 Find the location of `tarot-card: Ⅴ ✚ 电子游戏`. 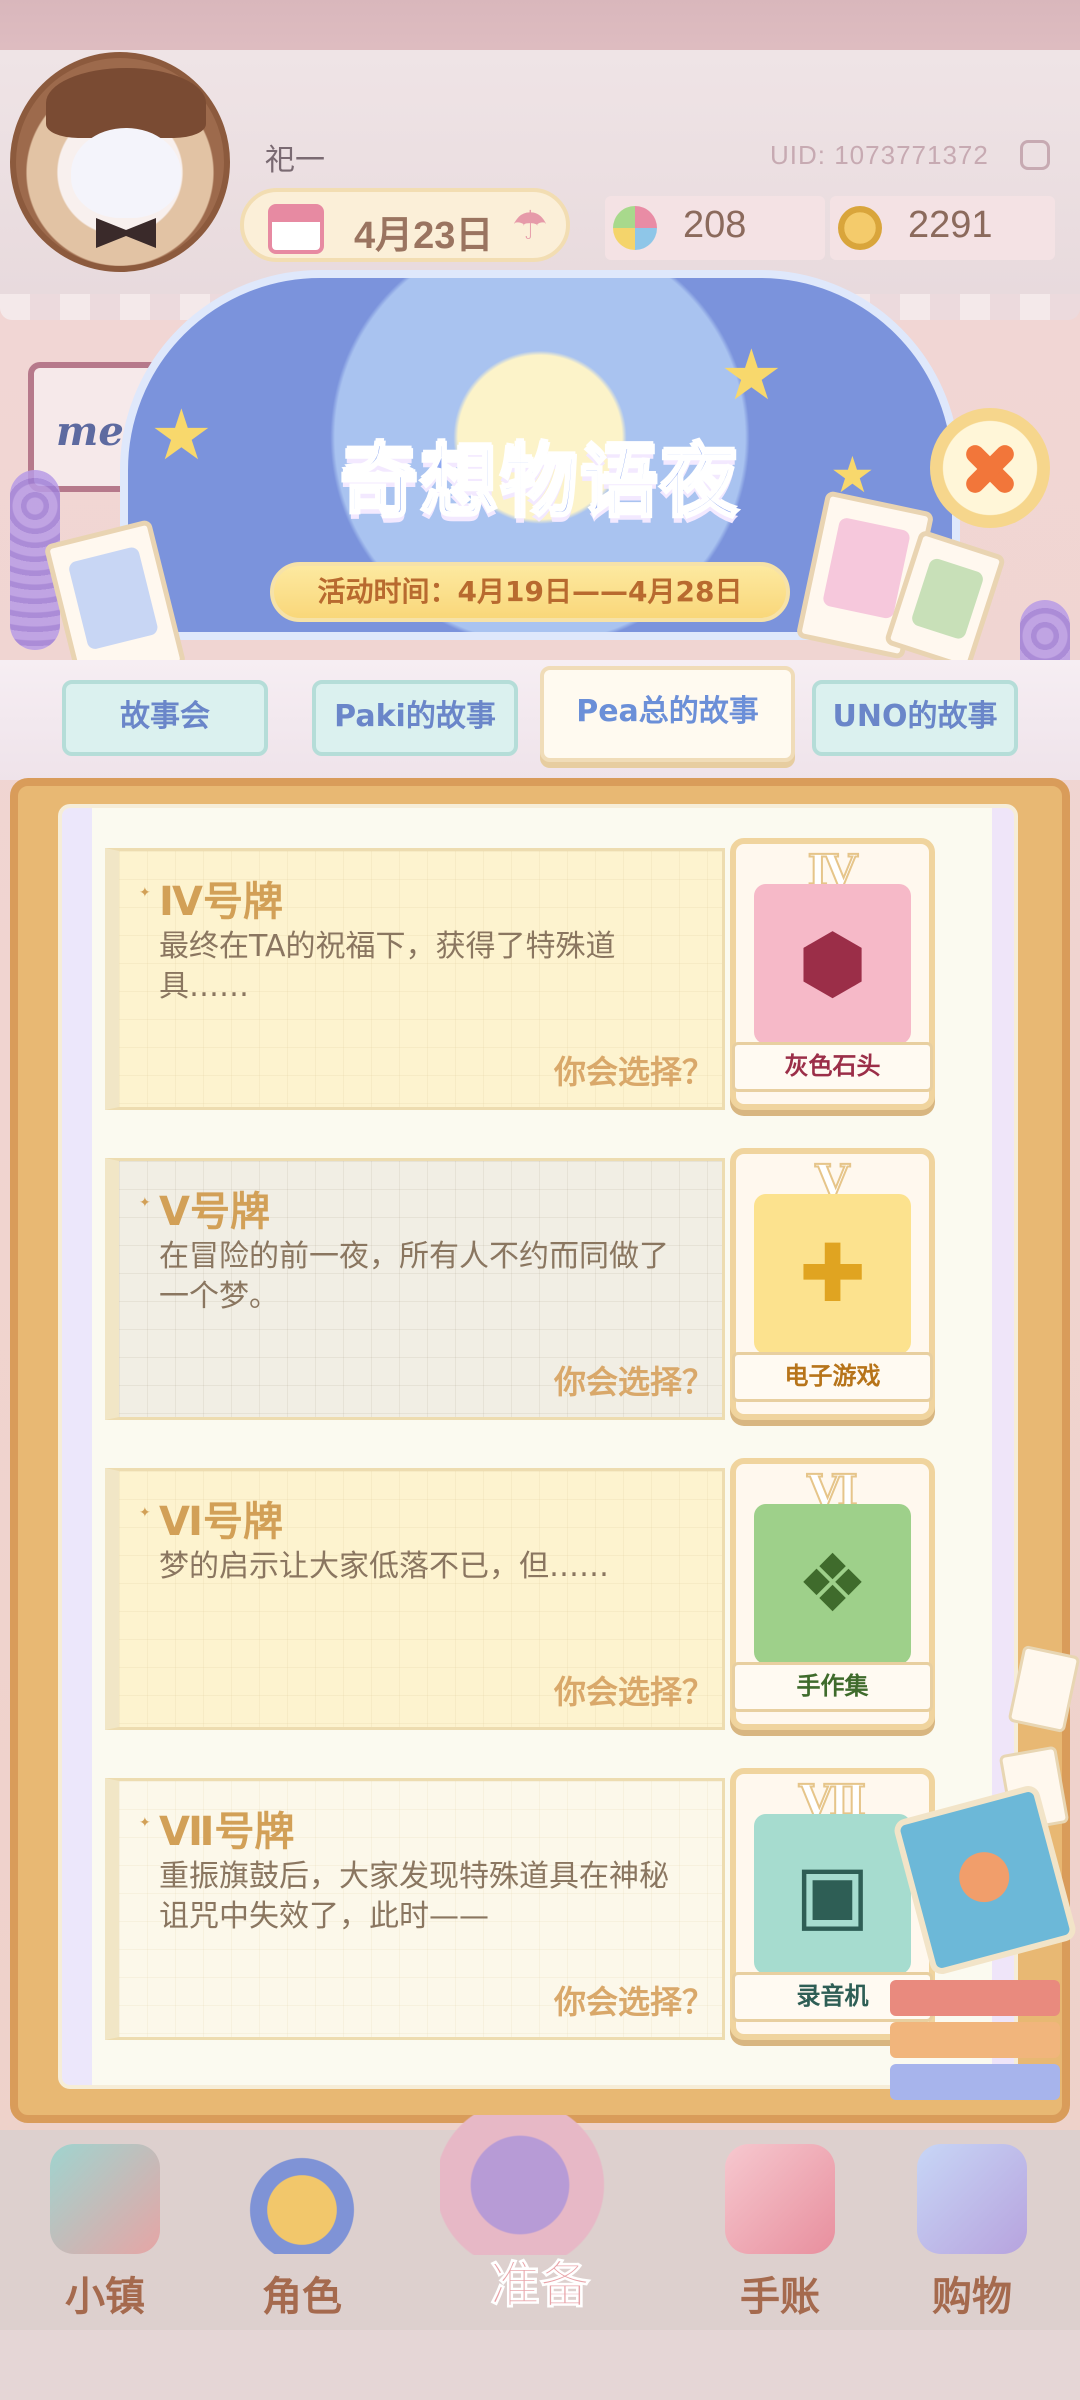

tarot-card: Ⅴ ✚ 电子游戏 is located at coordinates (832, 1284).